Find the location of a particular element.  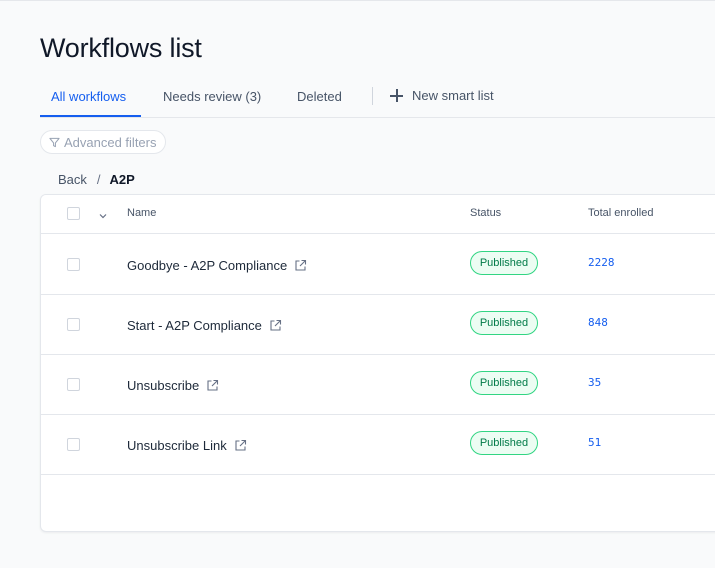

column-header-name: Name is located at coordinates (141, 213).